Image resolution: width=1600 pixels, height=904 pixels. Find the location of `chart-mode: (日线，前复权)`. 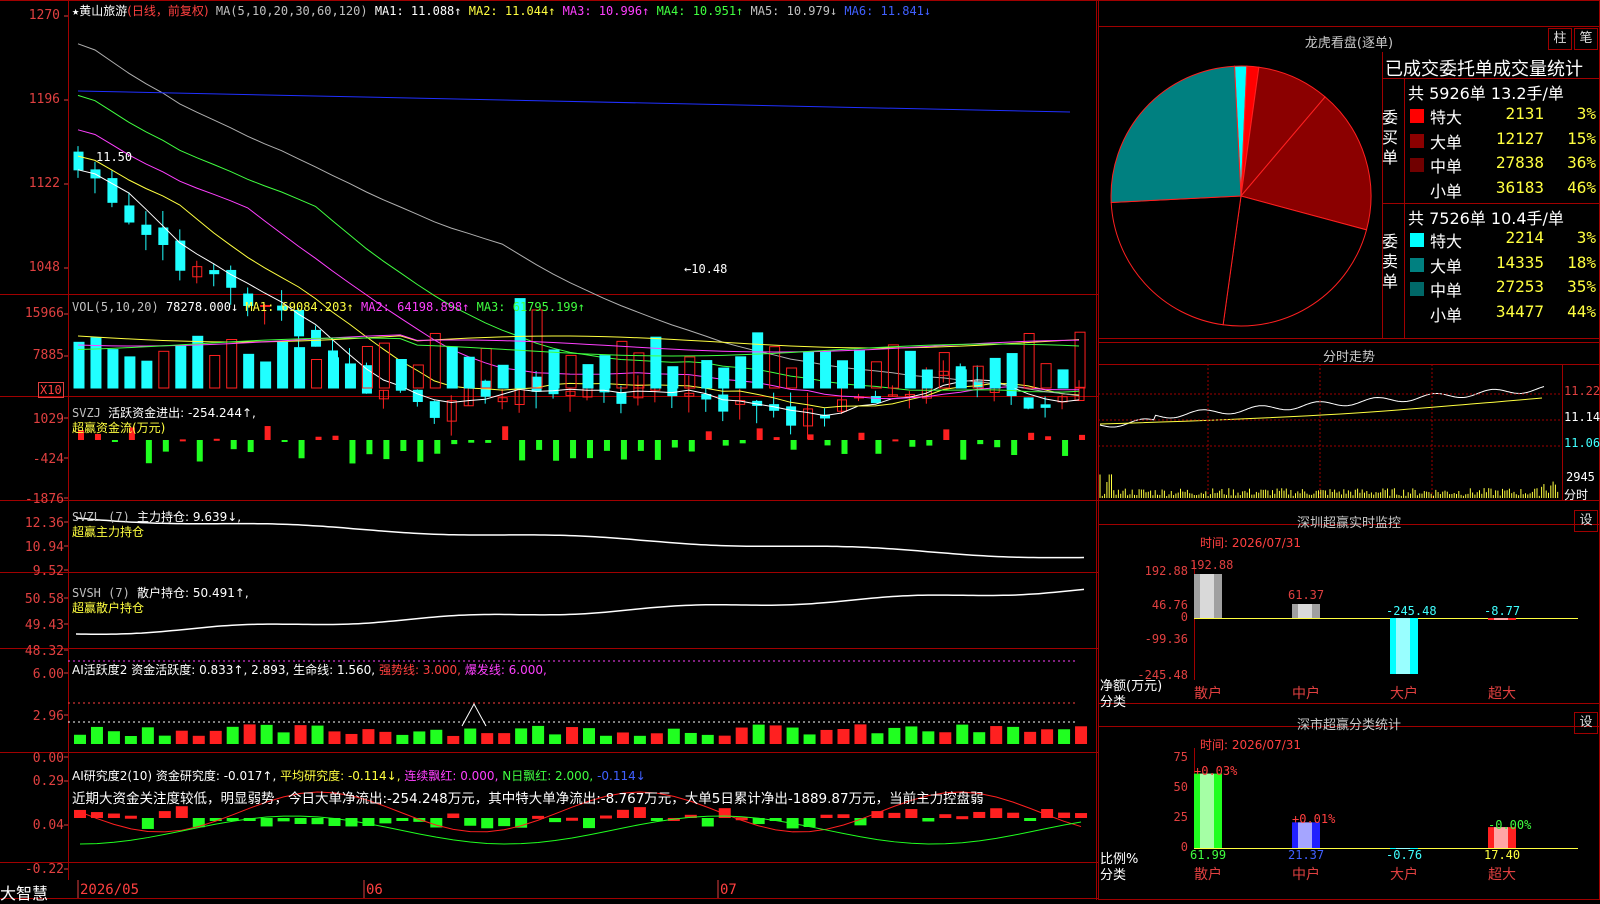

chart-mode: (日线，前复权) is located at coordinates (167, 11).